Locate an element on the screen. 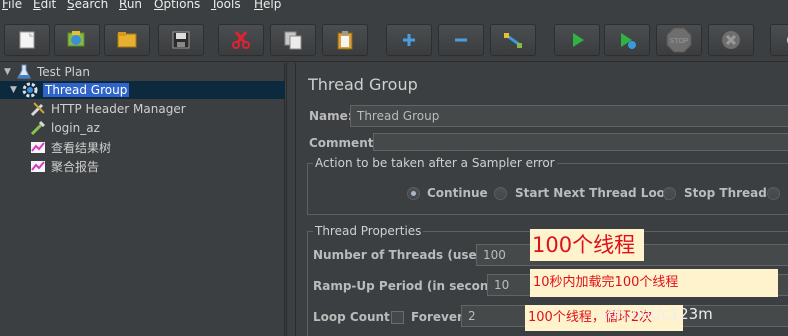 The width and height of the screenshot is (788, 336). watermark: sdn.net/c123m is located at coordinates (656, 314).